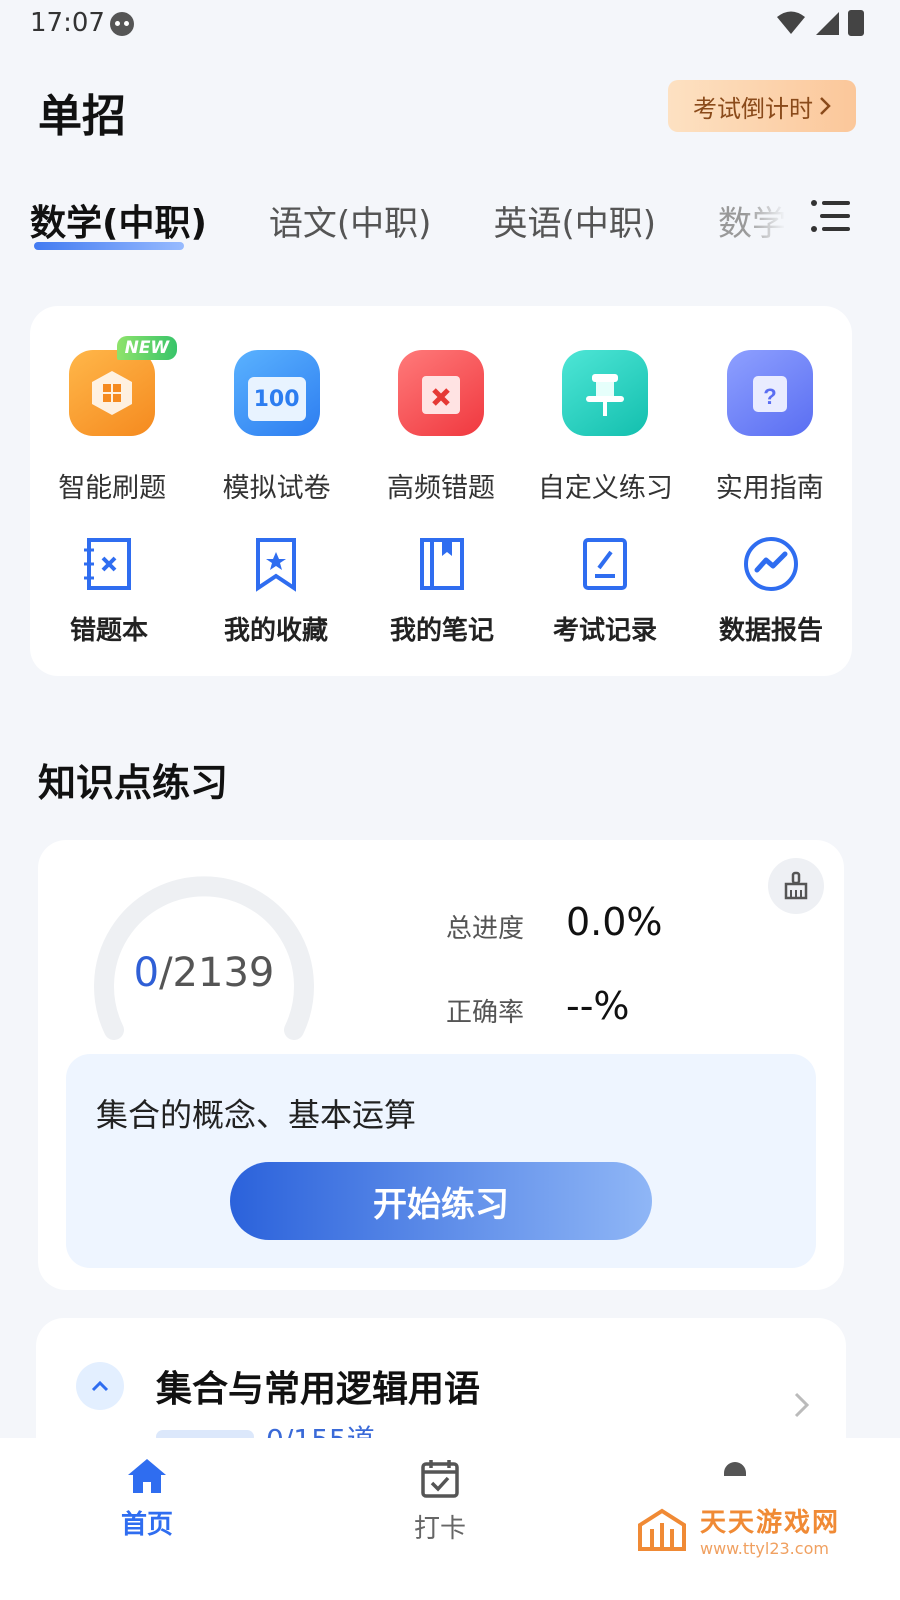 The height and width of the screenshot is (1600, 900). What do you see at coordinates (605, 393) in the screenshot?
I see `custom-practice-icon` at bounding box center [605, 393].